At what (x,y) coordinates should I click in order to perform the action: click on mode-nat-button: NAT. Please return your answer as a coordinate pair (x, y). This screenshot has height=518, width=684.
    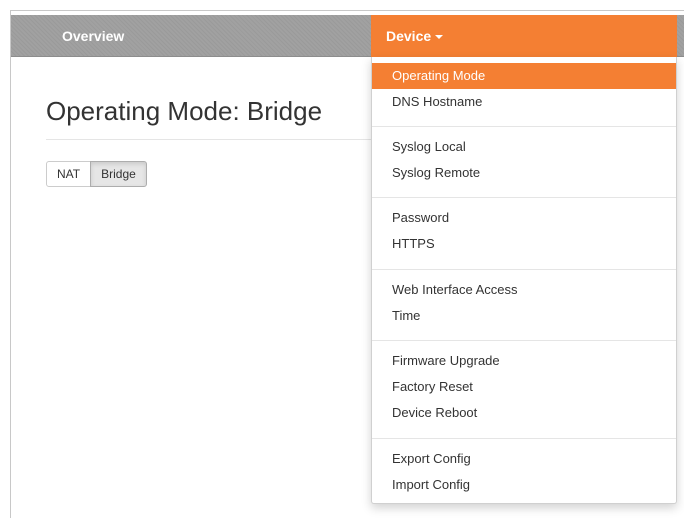
    Looking at the image, I should click on (69, 174).